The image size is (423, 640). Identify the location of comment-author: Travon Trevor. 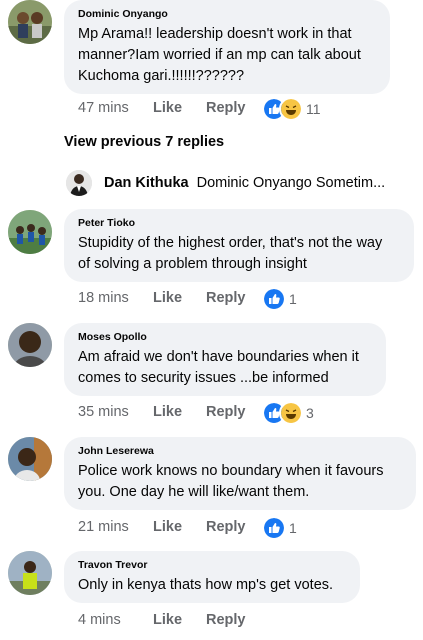
(212, 565).